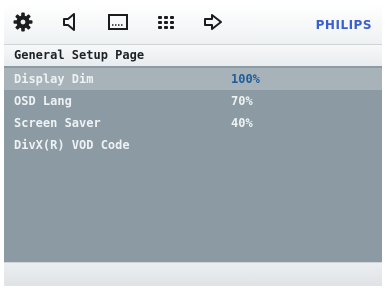 The image size is (386, 291). I want to click on tab-general-setup, so click(23, 24).